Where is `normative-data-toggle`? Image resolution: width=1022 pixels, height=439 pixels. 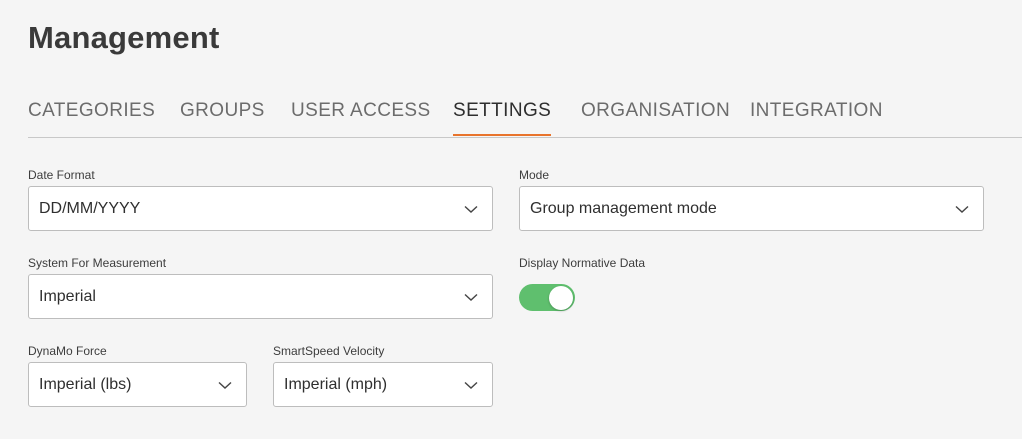
normative-data-toggle is located at coordinates (547, 297).